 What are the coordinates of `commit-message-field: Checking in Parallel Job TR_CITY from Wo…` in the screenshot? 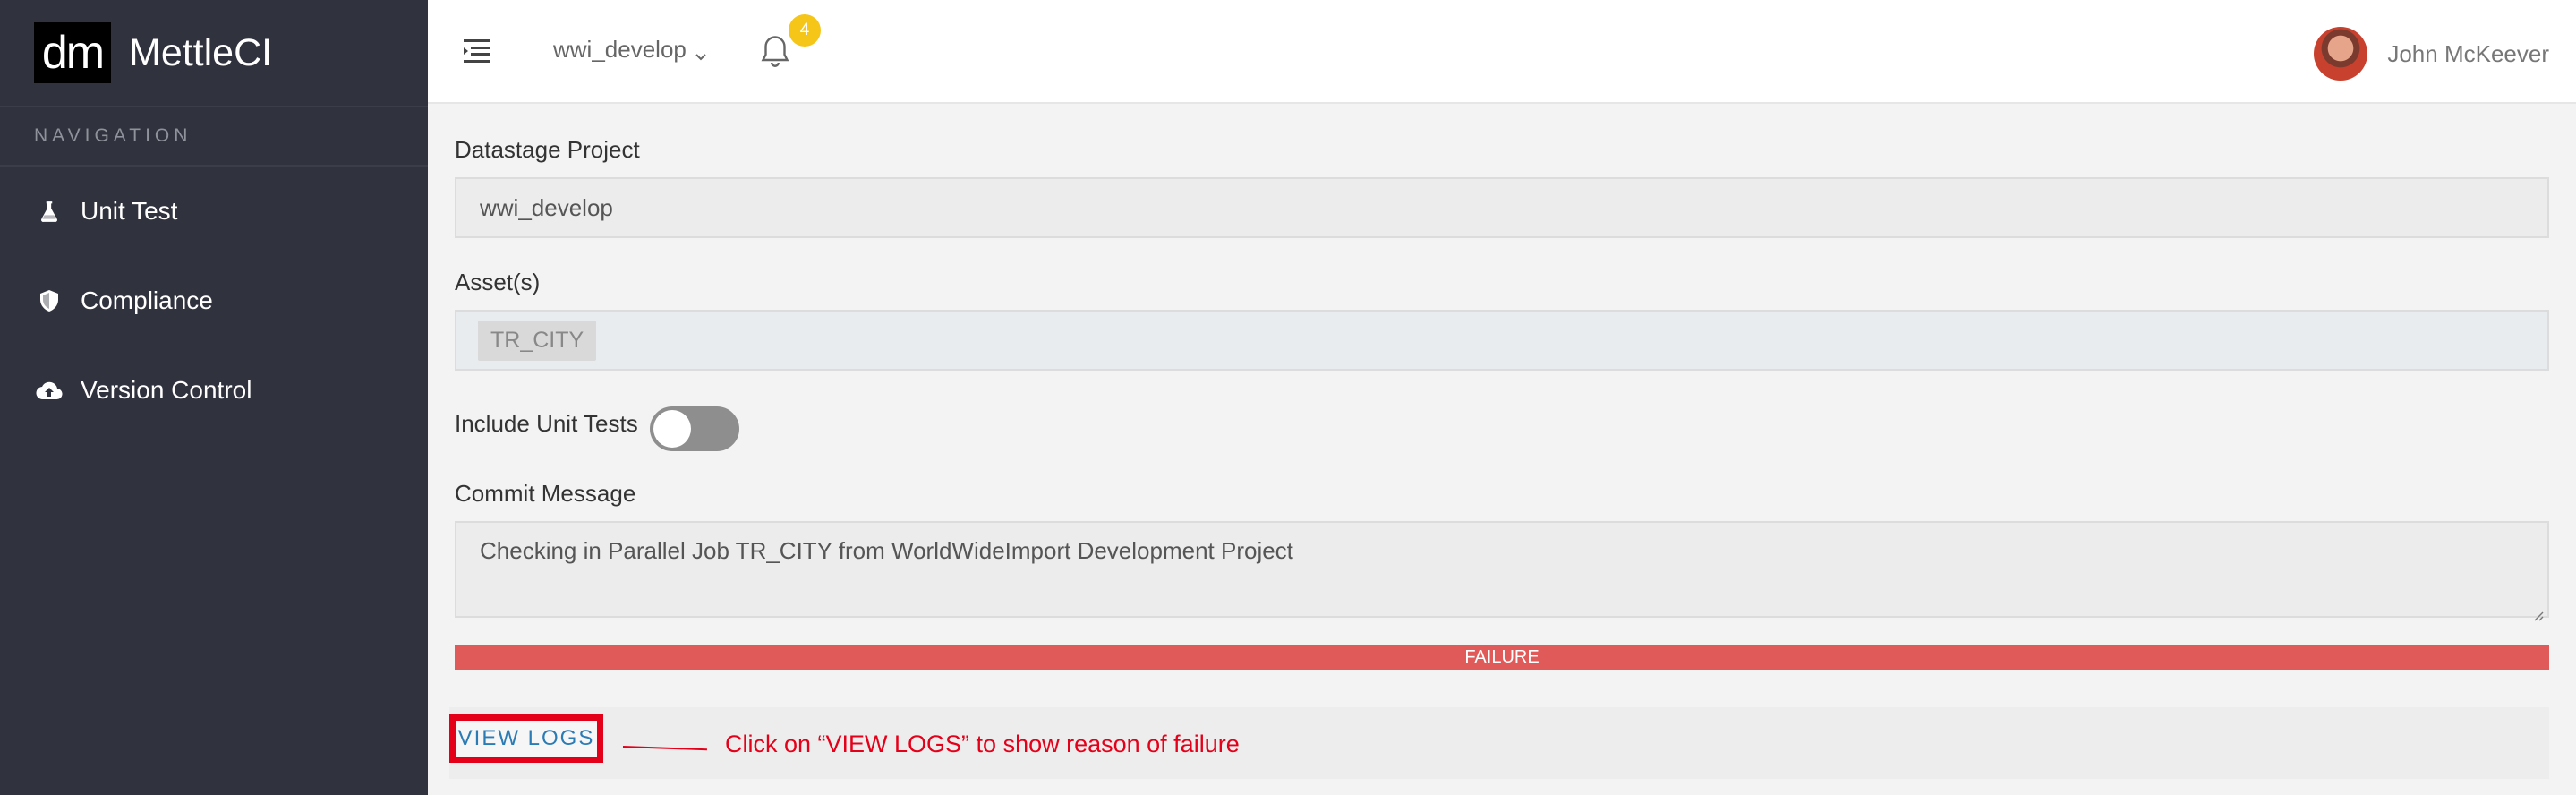 It's located at (1502, 571).